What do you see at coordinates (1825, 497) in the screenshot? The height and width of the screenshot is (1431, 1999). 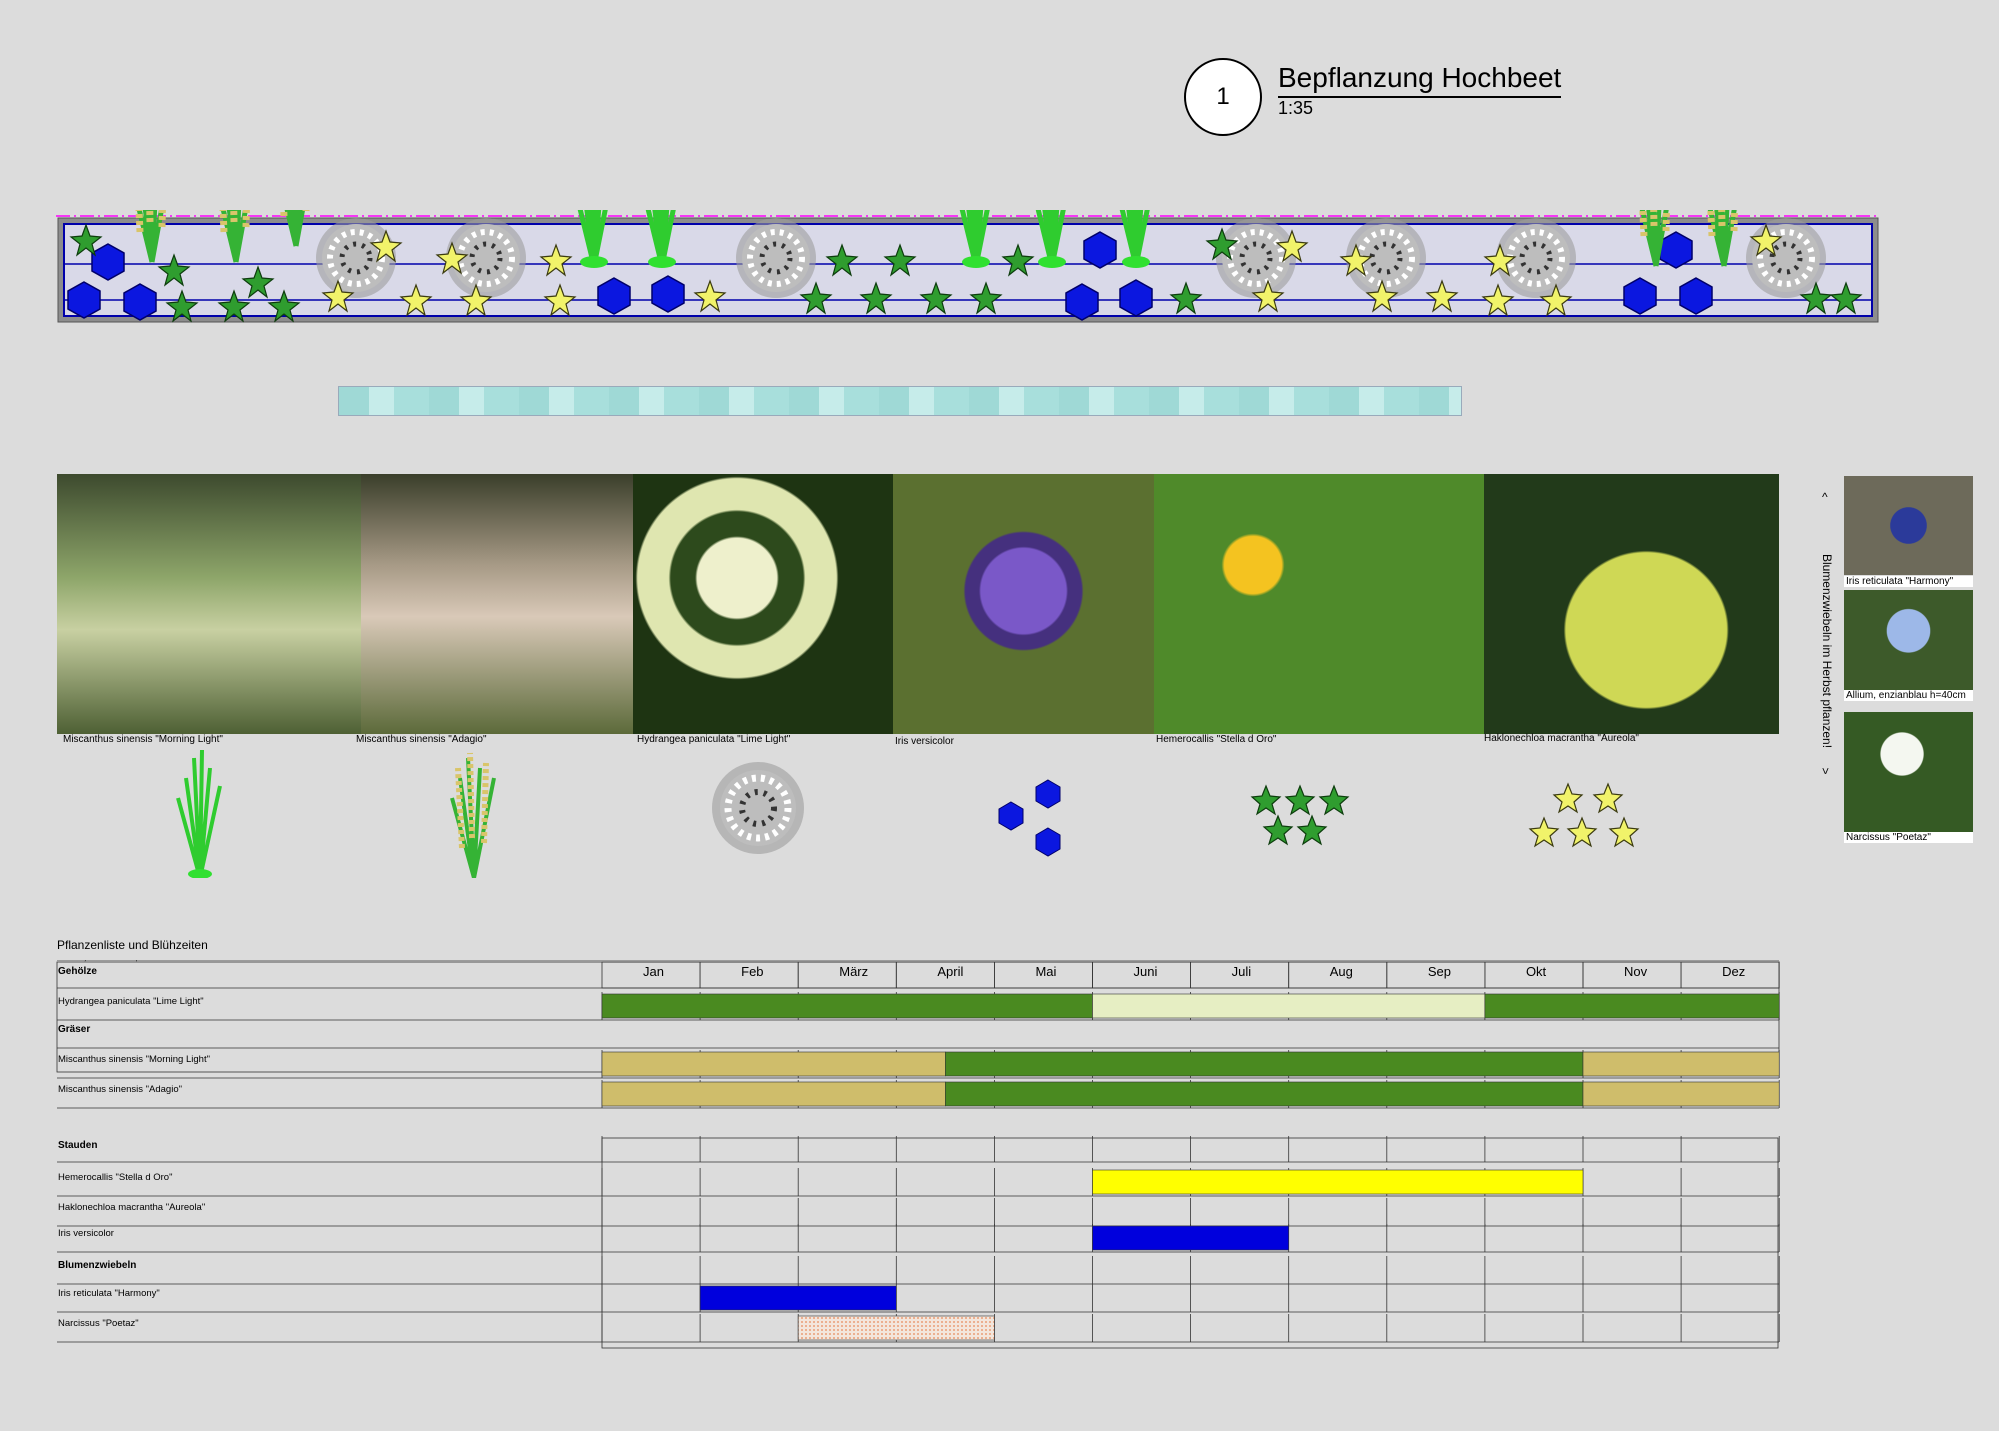 I see `arrow-up-icon: ^` at bounding box center [1825, 497].